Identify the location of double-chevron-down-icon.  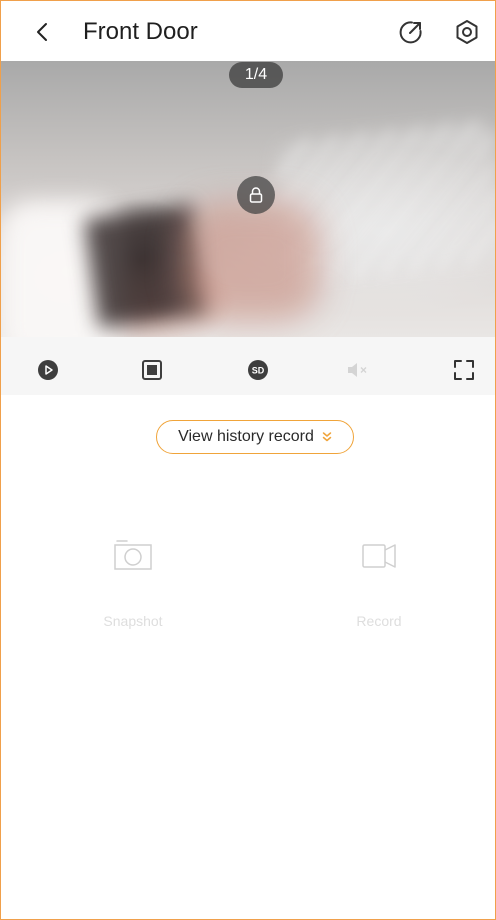
(327, 437).